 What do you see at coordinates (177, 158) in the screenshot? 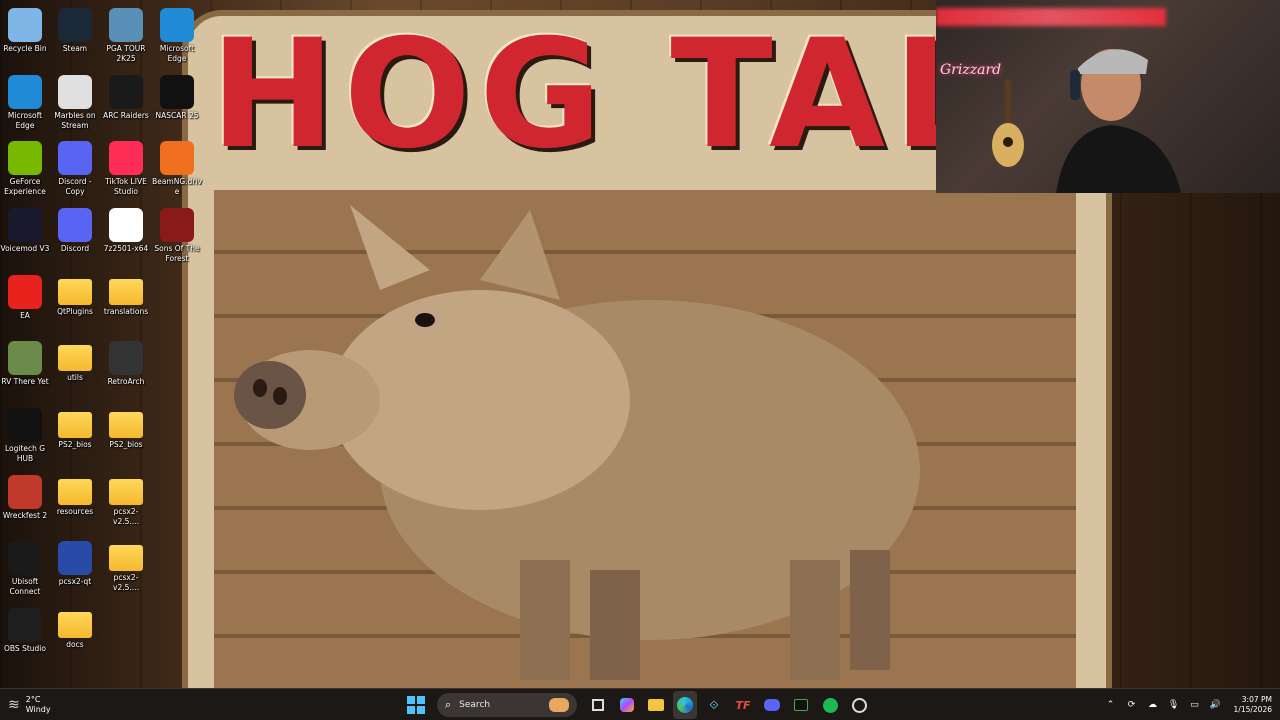
I see `beamng-icon` at bounding box center [177, 158].